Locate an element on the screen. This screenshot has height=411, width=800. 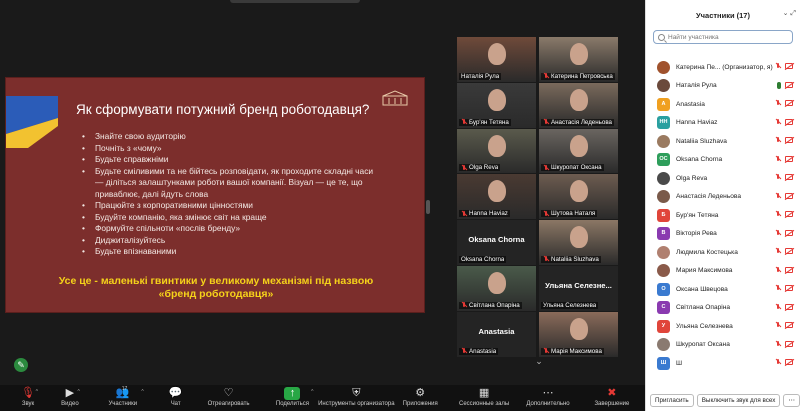
participant-row: Людмила Костецька is located at coordinates (723, 252).